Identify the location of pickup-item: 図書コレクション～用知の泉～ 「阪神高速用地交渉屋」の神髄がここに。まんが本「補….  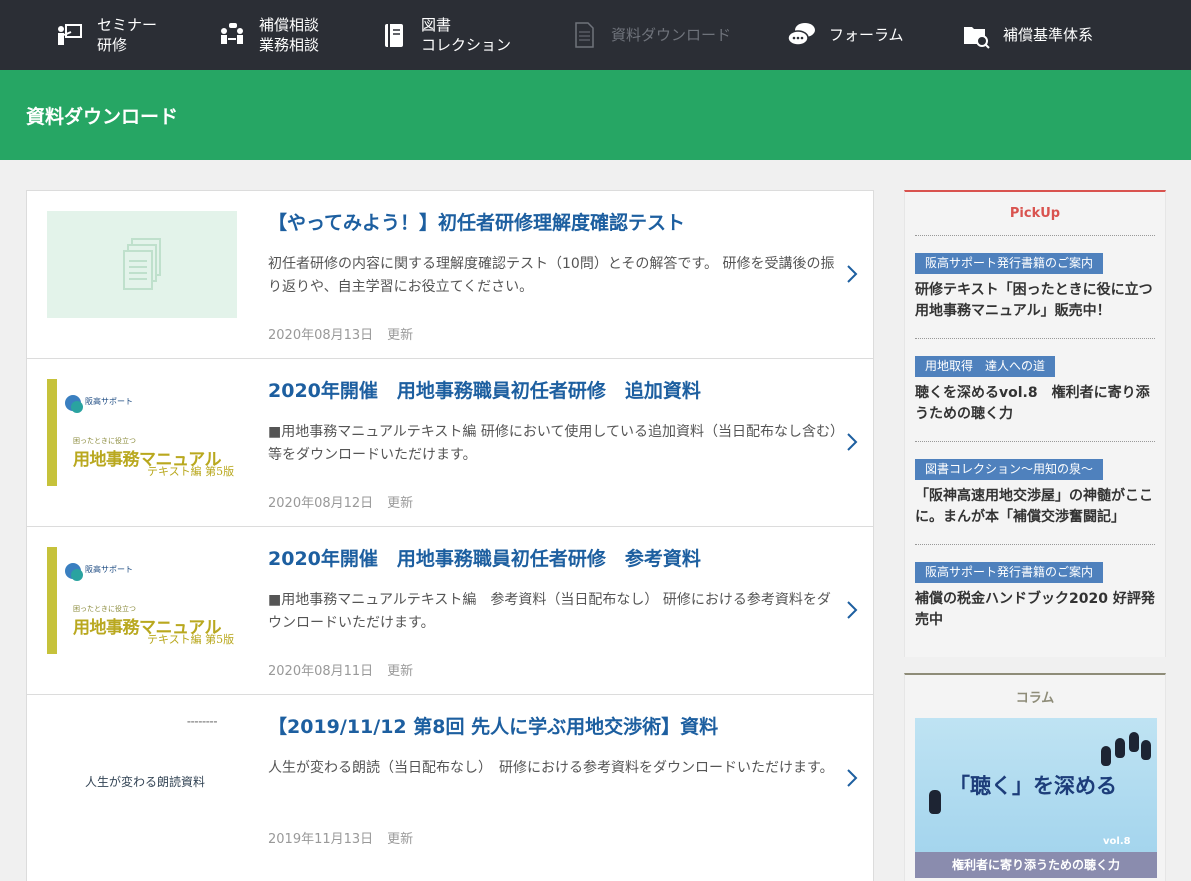
(1035, 493).